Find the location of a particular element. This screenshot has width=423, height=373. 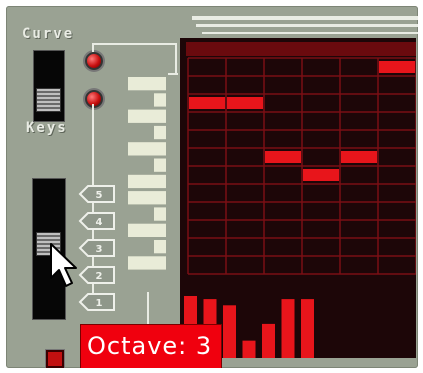

octave-tooltip: Octave: 3 is located at coordinates (151, 346).